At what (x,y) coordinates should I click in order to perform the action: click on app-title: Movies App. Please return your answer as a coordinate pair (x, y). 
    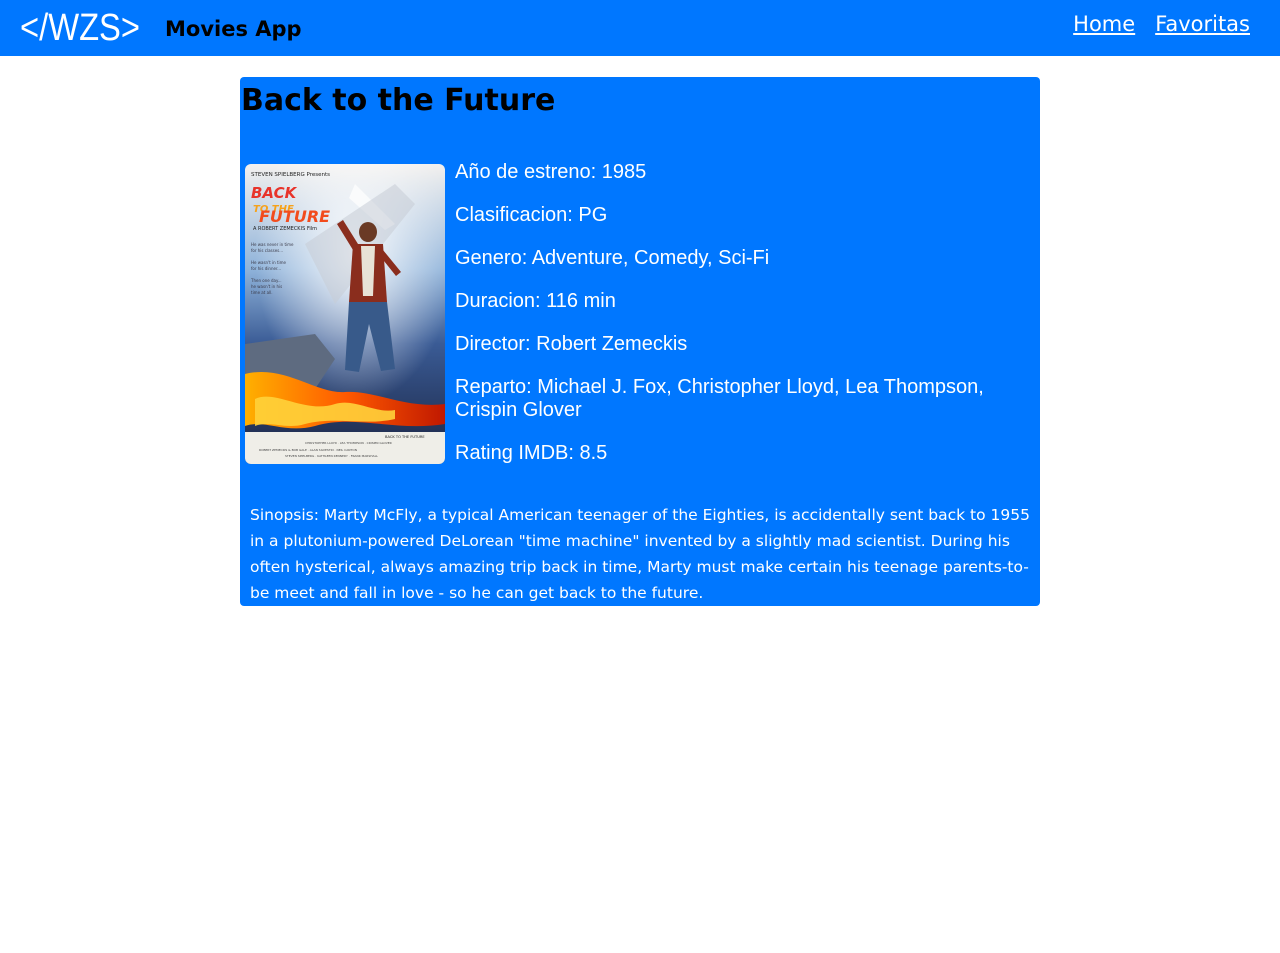
    Looking at the image, I should click on (233, 29).